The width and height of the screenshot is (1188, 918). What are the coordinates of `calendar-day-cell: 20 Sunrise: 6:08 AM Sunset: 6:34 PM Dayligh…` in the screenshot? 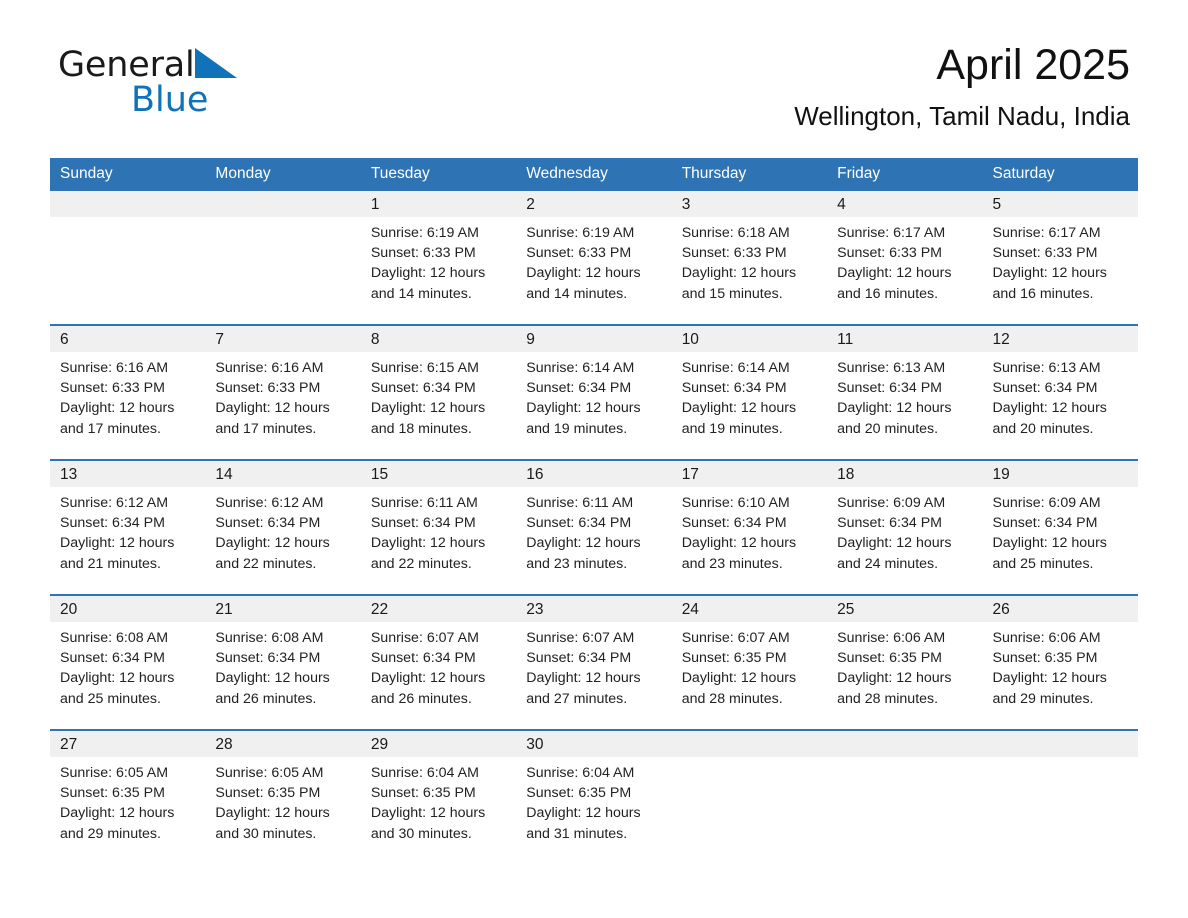 It's located at (128, 662).